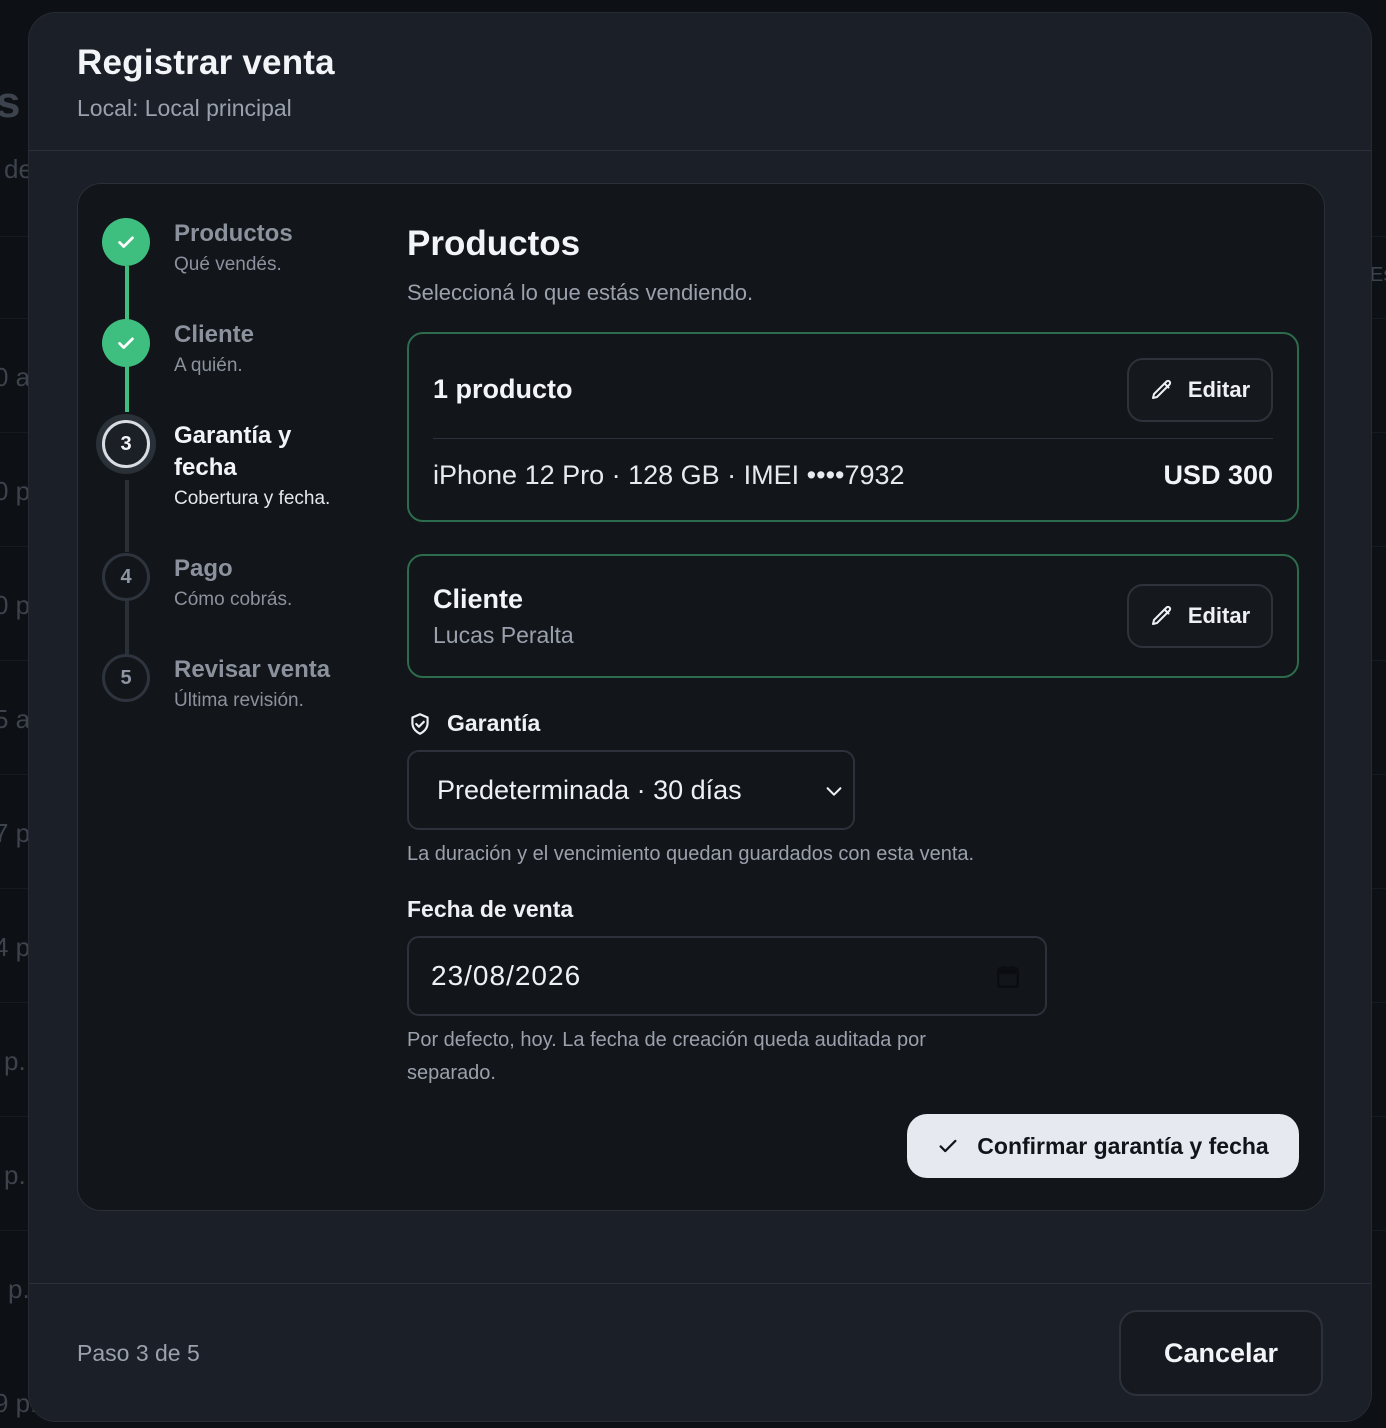 This screenshot has height=1428, width=1386. Describe the element at coordinates (252, 498) in the screenshot. I see `step-description: Cobertura y fecha.` at that location.